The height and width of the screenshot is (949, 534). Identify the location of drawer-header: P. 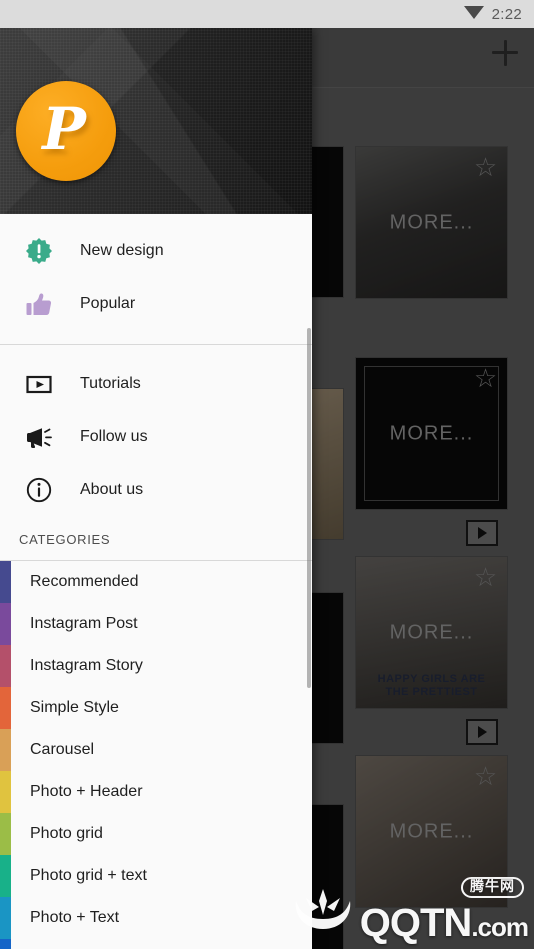
(156, 121).